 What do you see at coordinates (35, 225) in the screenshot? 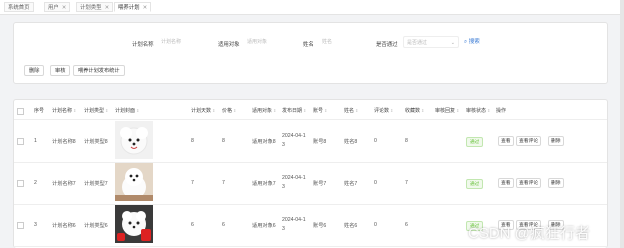
I see `cell-index: 3` at bounding box center [35, 225].